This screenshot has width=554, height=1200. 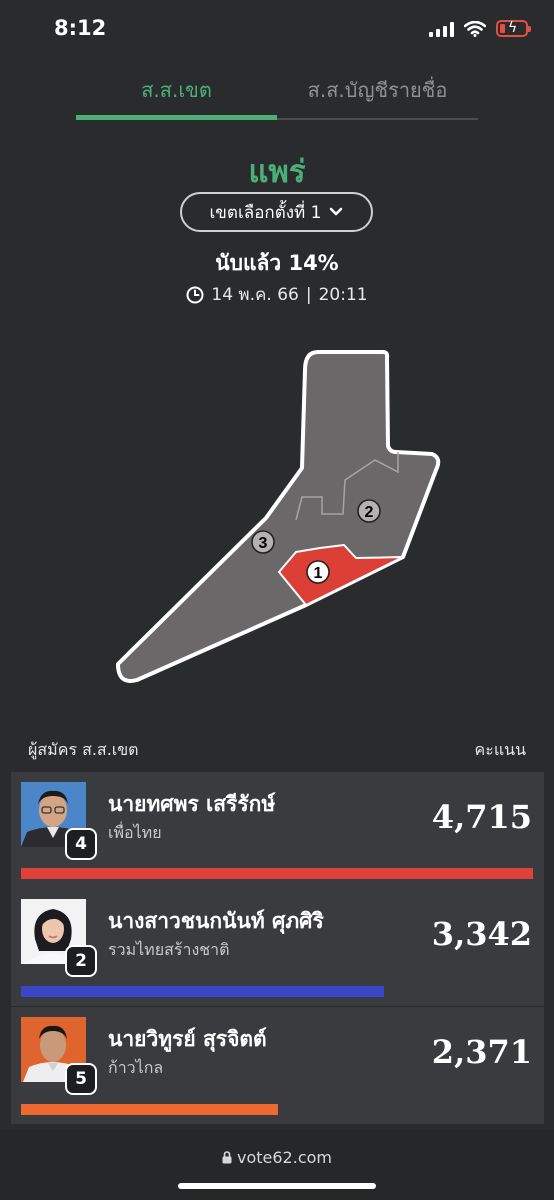 I want to click on district-dropdown: เขตเลือกตั้งที่ 1, so click(x=276, y=212).